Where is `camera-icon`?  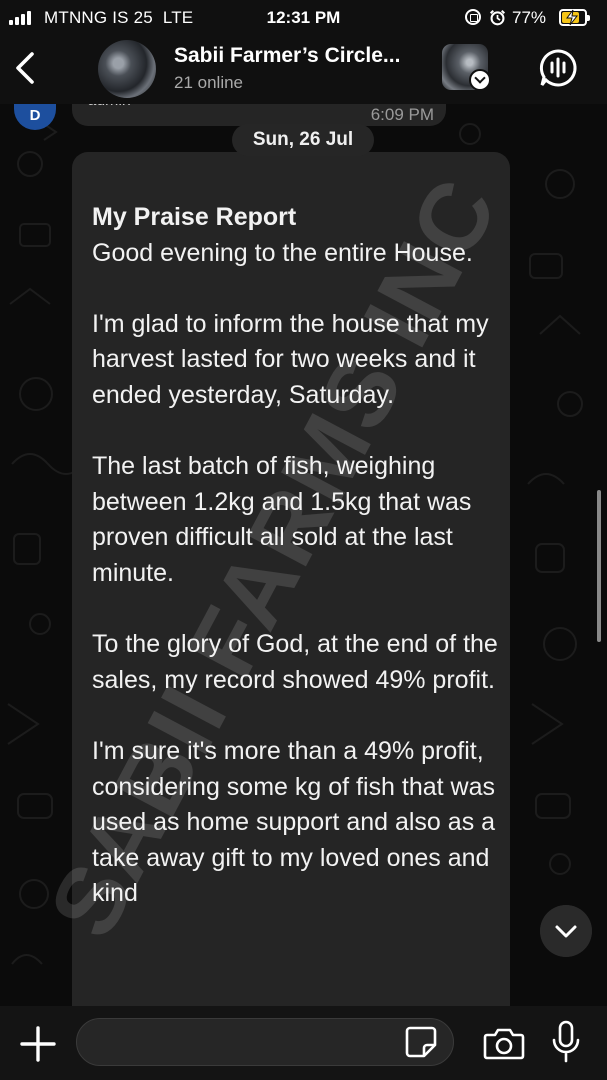
camera-icon is located at coordinates (504, 1043).